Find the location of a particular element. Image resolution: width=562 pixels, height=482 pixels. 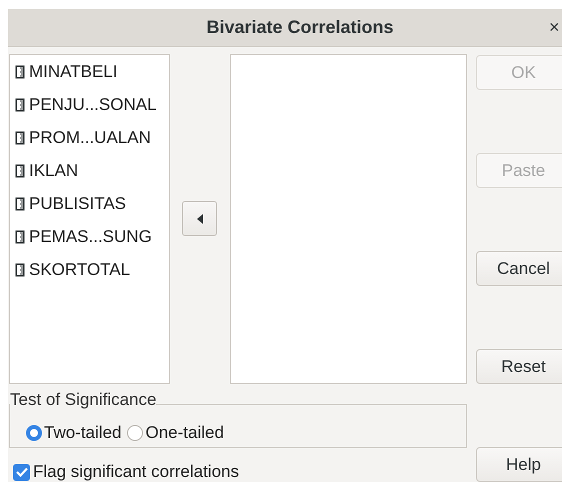

radio-label: One-tailed is located at coordinates (184, 433).